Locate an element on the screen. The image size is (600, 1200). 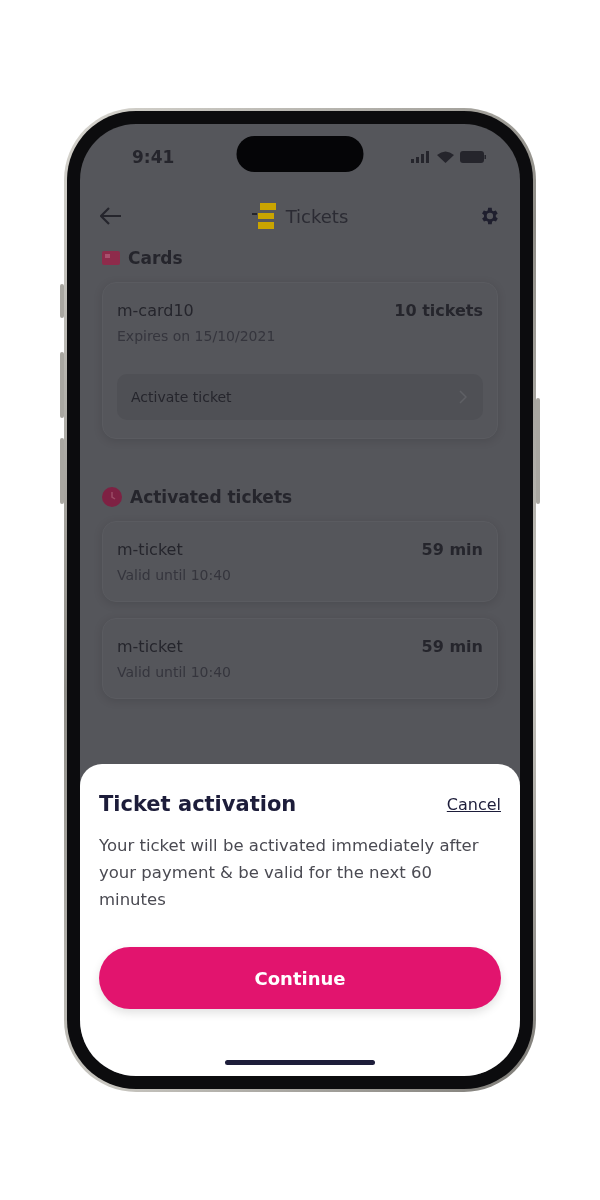
card-icon is located at coordinates (111, 258).